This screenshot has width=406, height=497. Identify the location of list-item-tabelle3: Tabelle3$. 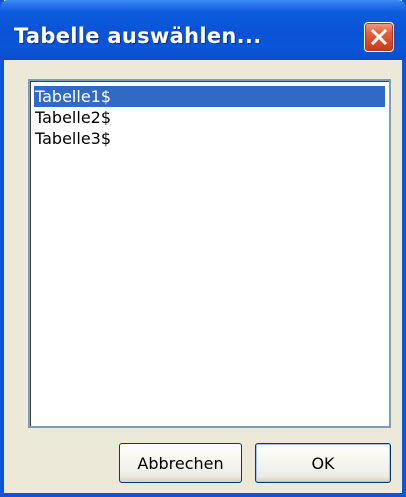
(209, 138).